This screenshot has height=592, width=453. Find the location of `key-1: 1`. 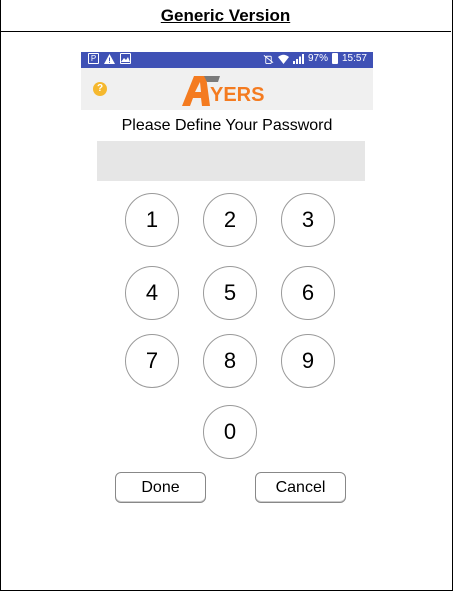

key-1: 1 is located at coordinates (152, 220).